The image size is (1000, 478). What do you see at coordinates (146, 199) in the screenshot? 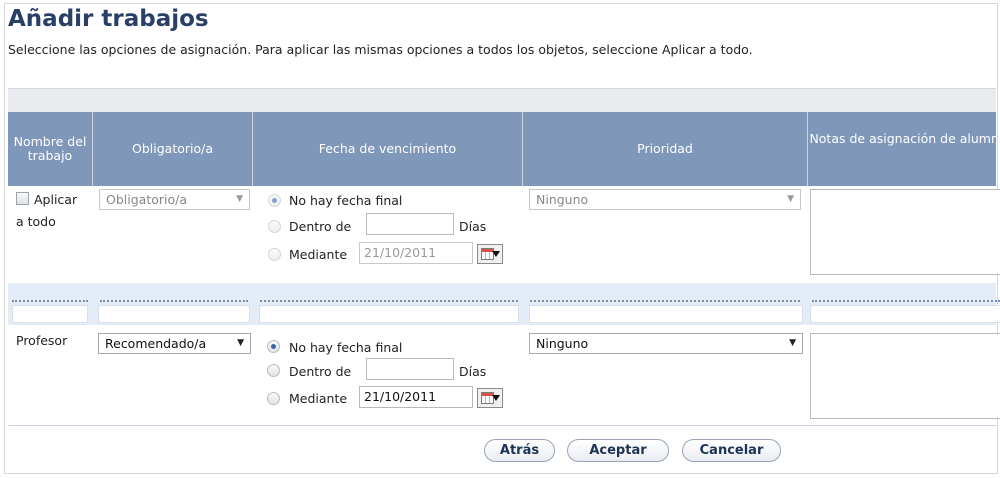
I see `apply-all-required-value: Obligatorio/a` at bounding box center [146, 199].